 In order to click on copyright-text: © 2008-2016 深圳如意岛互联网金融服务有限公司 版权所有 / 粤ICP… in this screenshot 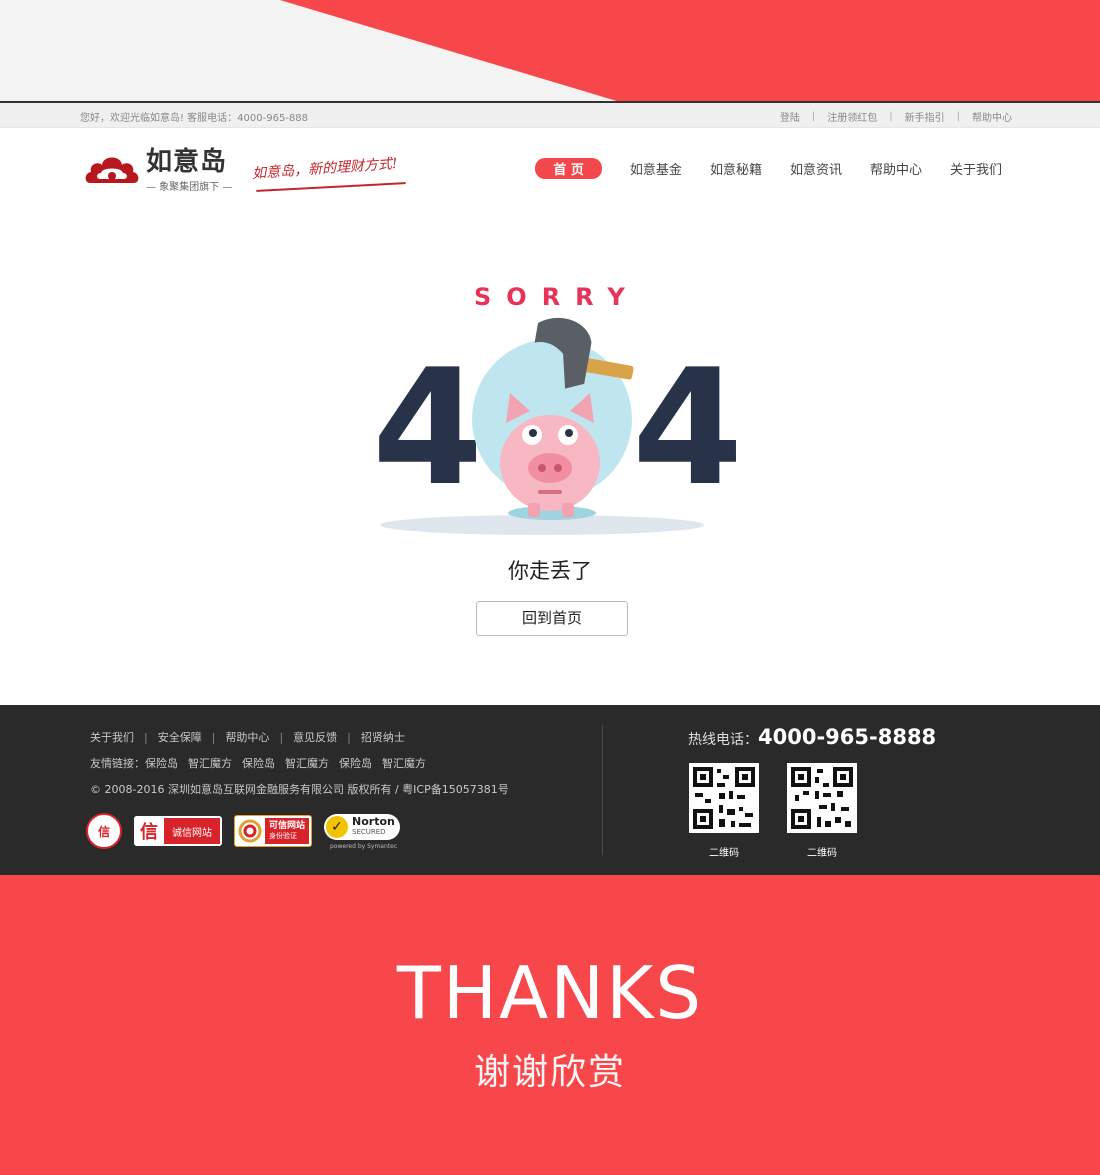, I will do `click(299, 789)`.